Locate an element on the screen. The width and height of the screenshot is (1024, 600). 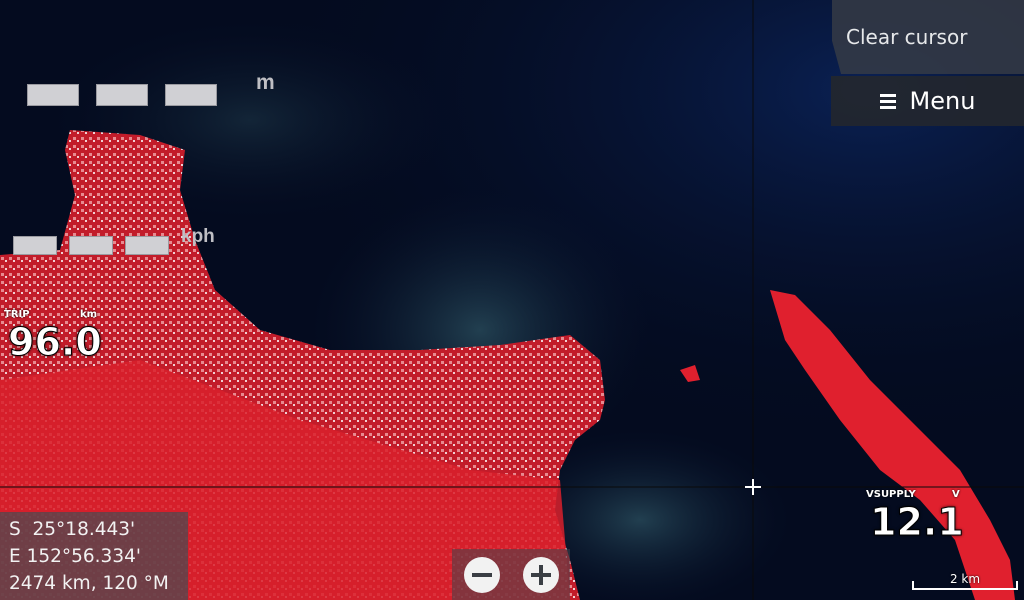
menu-button: Menu is located at coordinates (927, 101).